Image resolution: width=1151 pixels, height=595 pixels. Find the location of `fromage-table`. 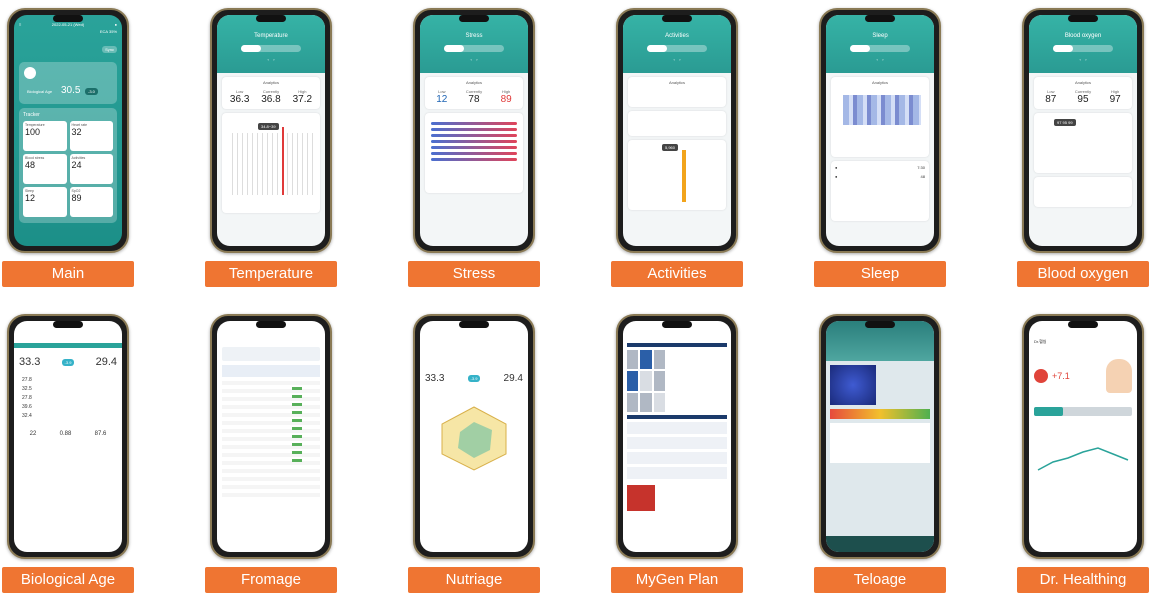

fromage-table is located at coordinates (271, 441).